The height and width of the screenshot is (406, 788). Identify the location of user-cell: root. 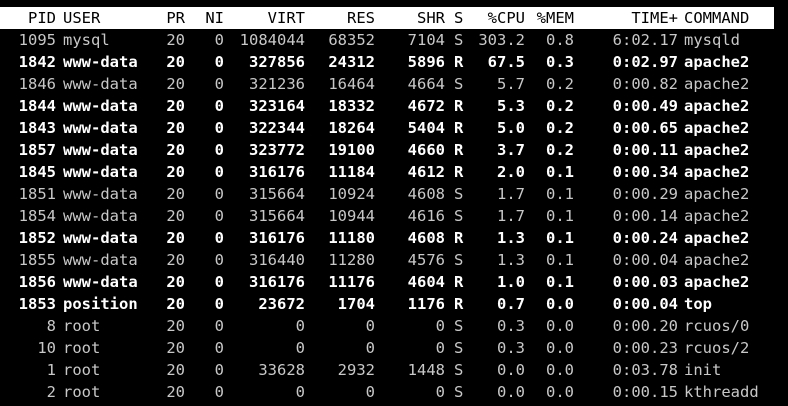
(82, 348).